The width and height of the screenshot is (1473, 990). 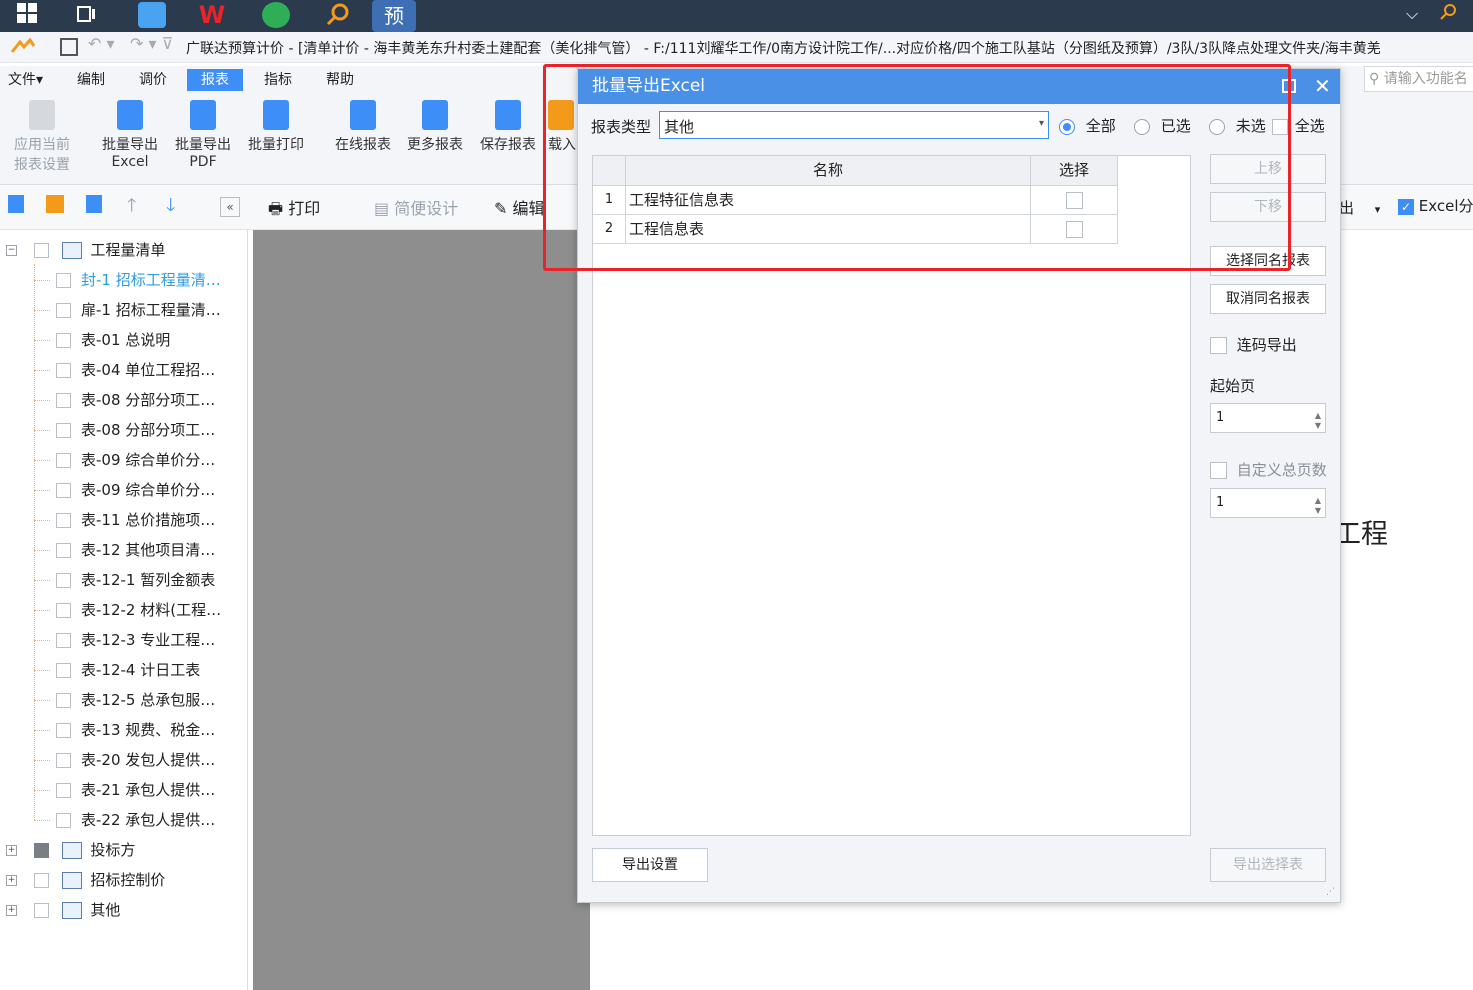 I want to click on menu-file: 文件▾, so click(x=25, y=80).